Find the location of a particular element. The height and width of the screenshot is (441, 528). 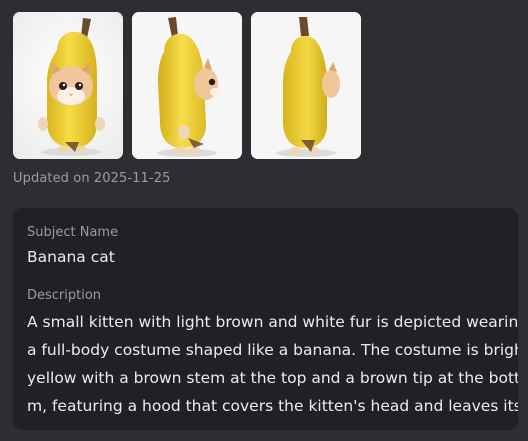

banana-cat-back-image is located at coordinates (306, 85).